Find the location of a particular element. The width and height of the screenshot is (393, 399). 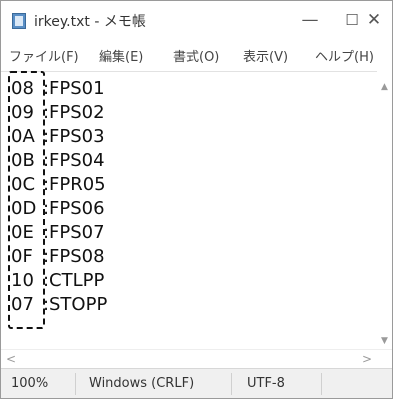

scroll-down-icon: ▼ is located at coordinates (384, 341).